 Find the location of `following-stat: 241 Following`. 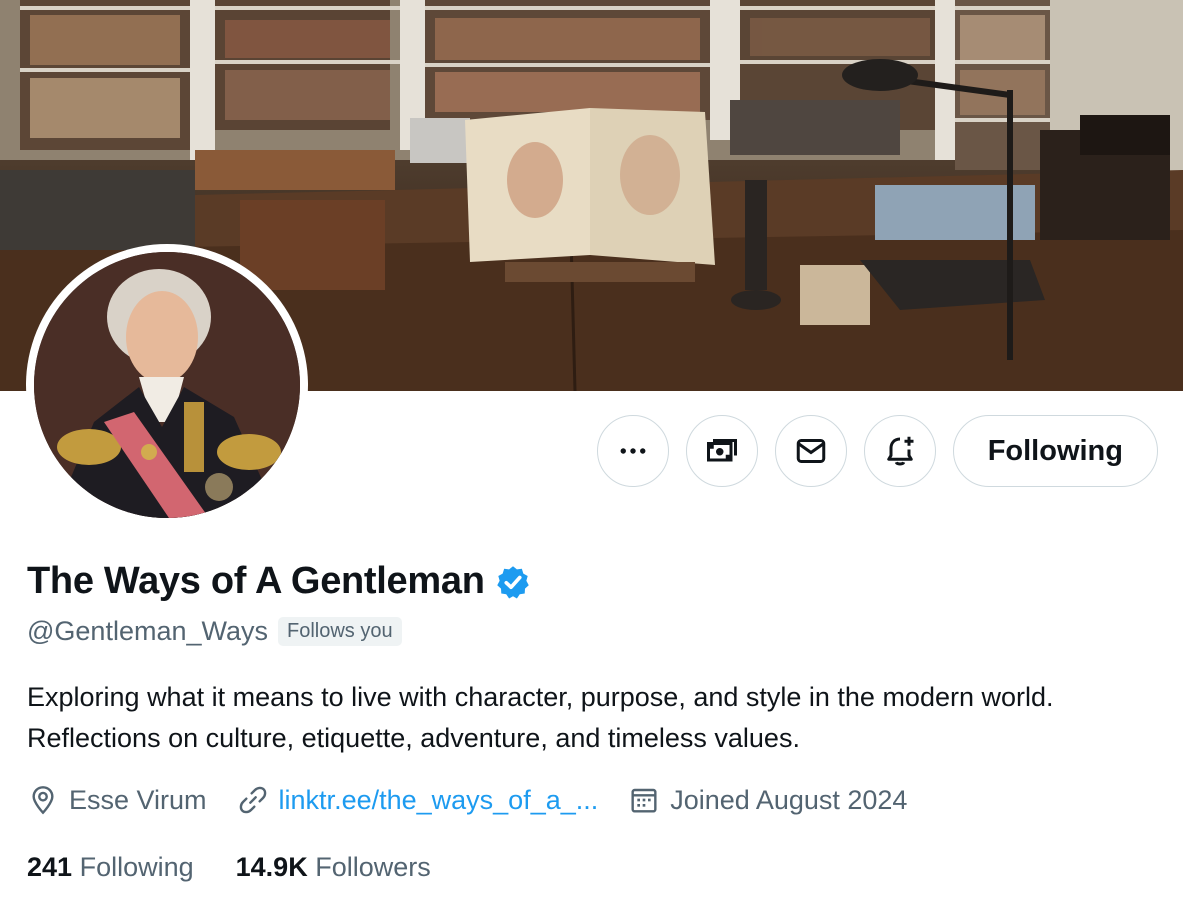

following-stat: 241 Following is located at coordinates (110, 867).